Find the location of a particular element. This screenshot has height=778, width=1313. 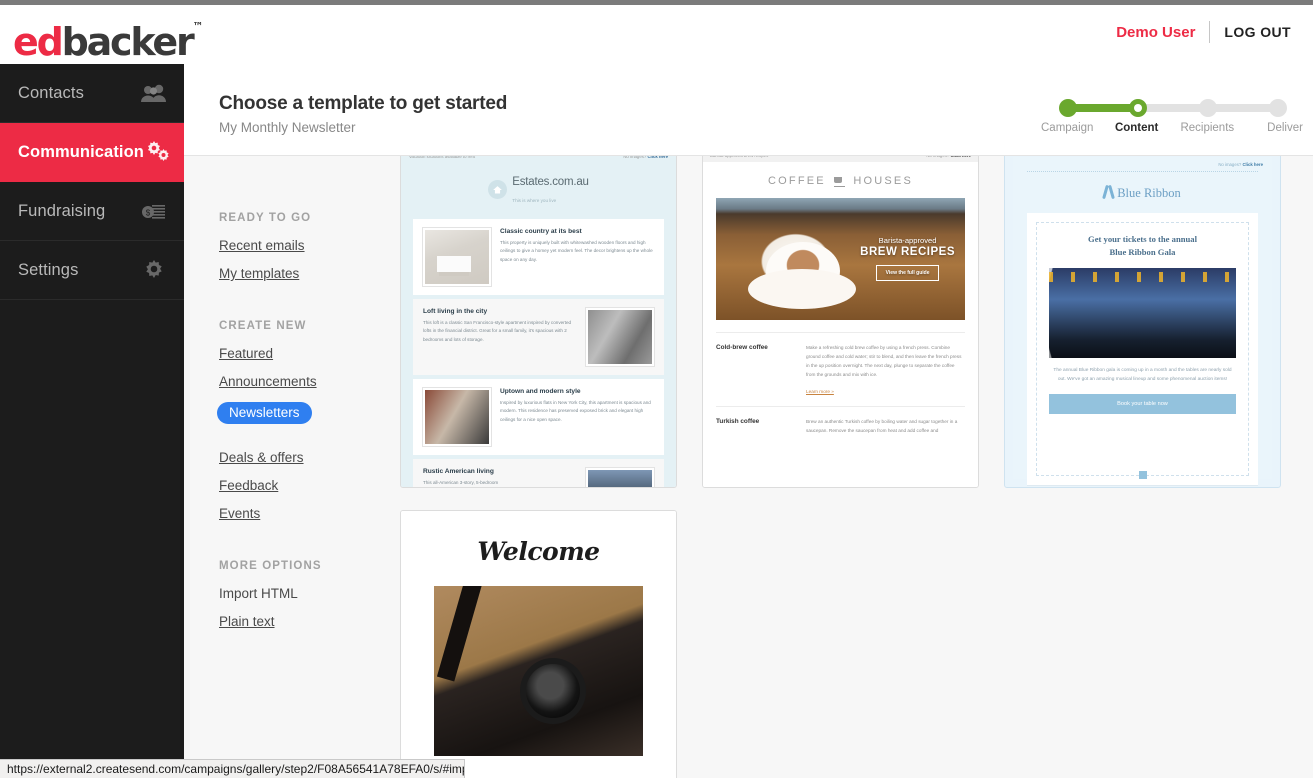

wizard-dot-recipients is located at coordinates (1208, 108).